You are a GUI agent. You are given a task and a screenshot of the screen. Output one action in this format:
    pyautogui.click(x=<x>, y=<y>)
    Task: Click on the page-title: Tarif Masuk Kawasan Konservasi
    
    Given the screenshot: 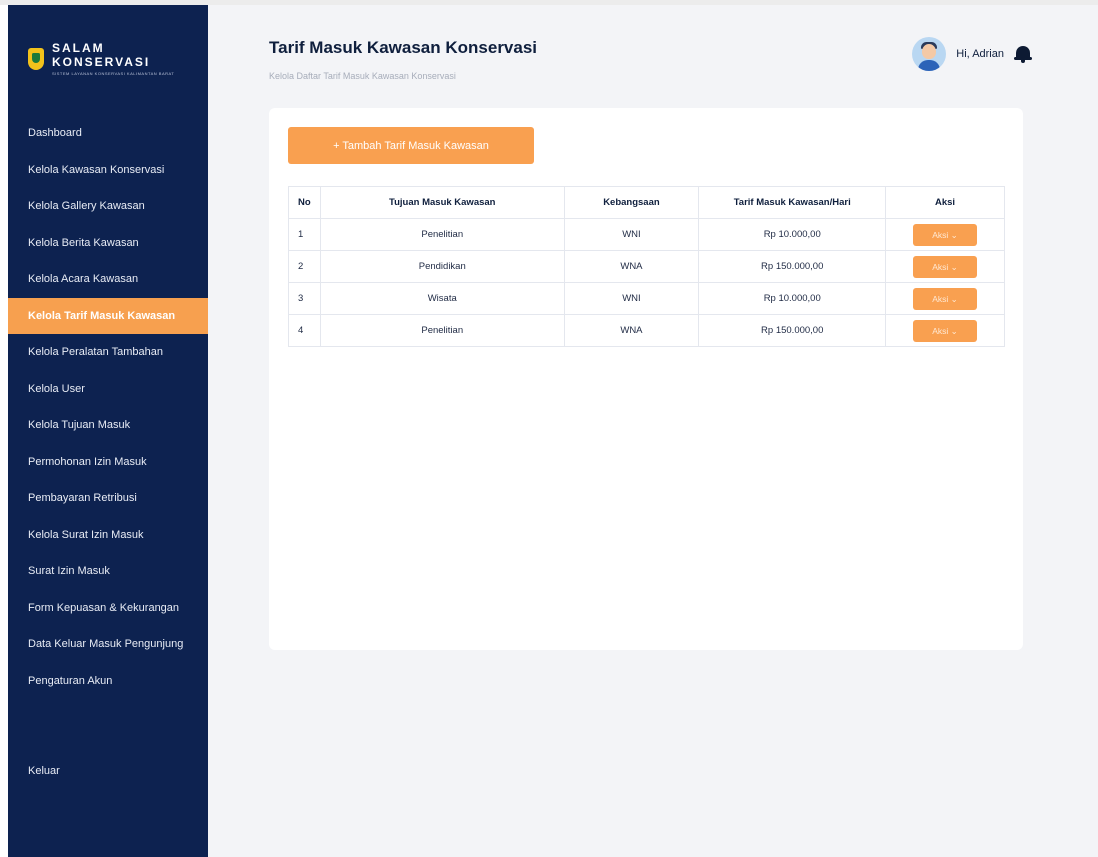 What is the action you would take?
    pyautogui.click(x=403, y=47)
    